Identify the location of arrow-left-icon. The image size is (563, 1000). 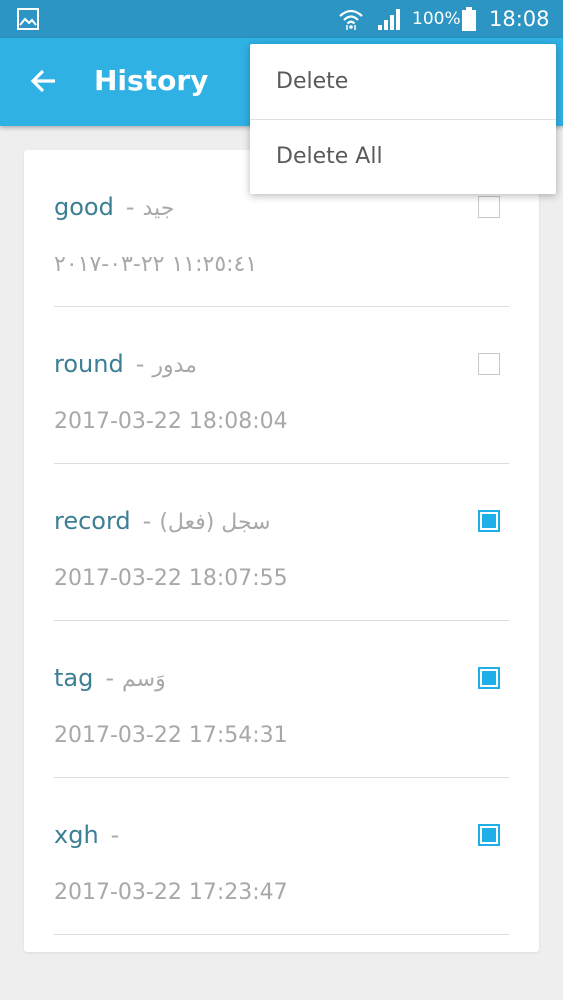
(44, 81).